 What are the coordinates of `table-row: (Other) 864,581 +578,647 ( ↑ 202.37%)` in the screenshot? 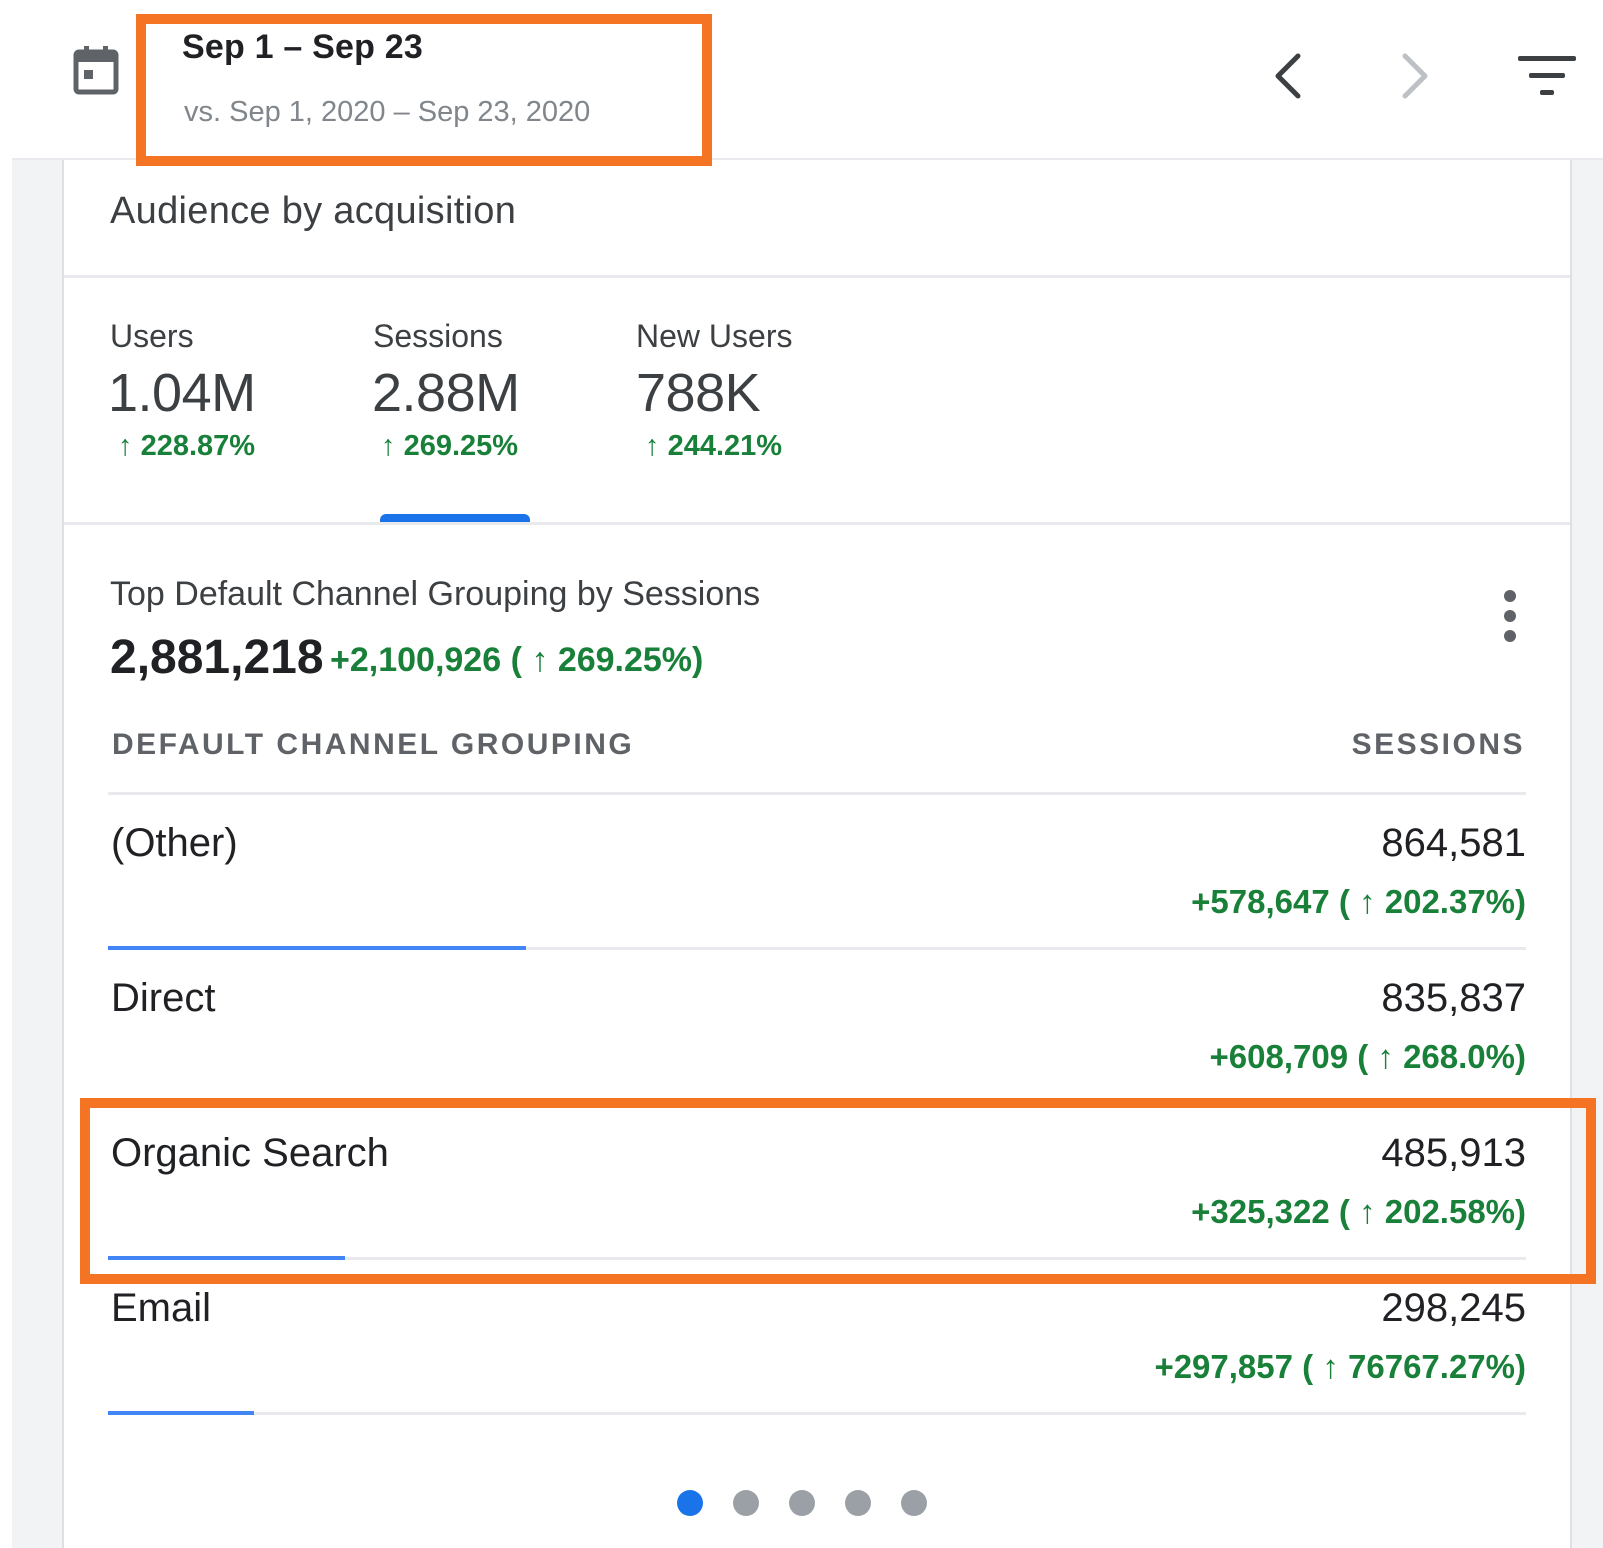 It's located at (817, 872).